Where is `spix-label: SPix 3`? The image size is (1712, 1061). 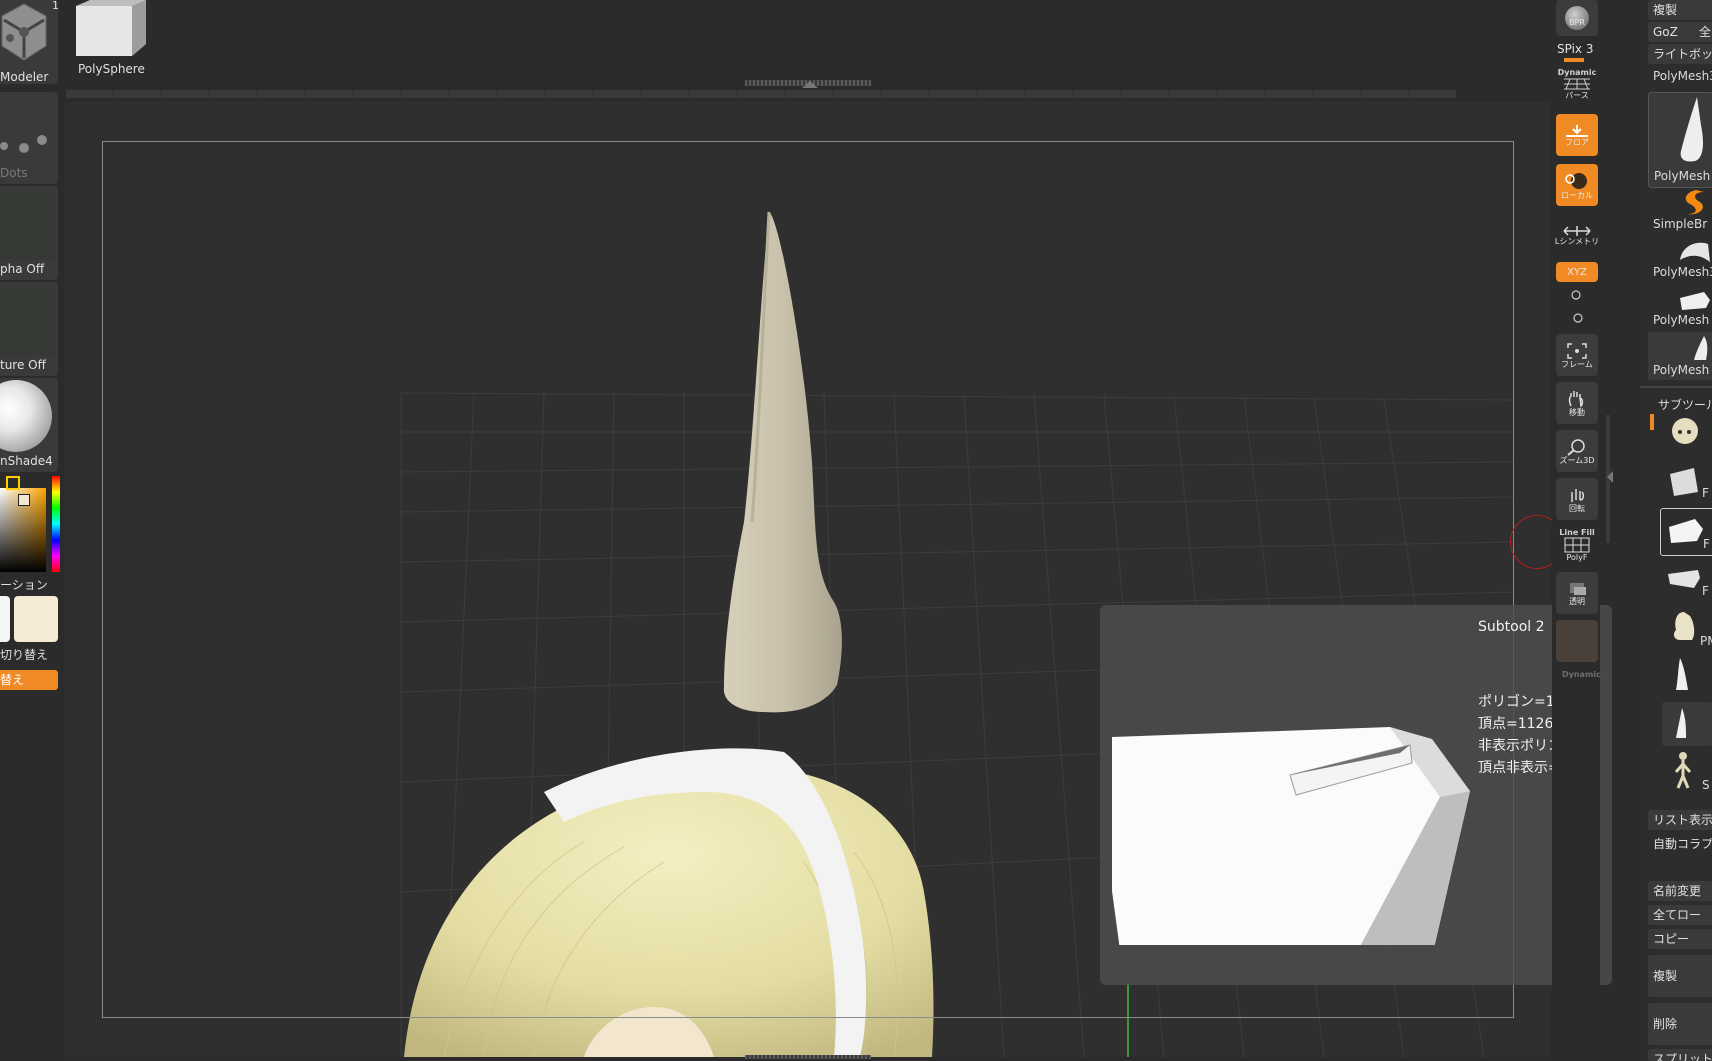
spix-label: SPix 3 is located at coordinates (1575, 49).